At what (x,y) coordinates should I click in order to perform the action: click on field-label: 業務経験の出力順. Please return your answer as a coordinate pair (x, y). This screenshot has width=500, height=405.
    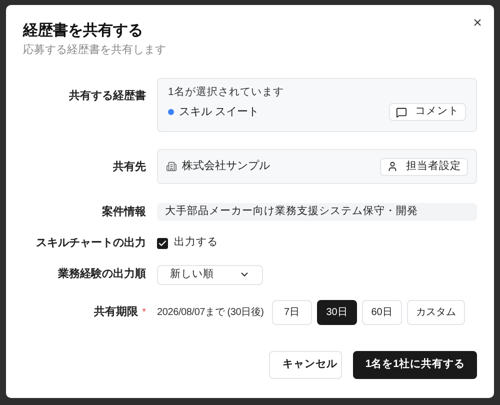
    Looking at the image, I should click on (102, 274).